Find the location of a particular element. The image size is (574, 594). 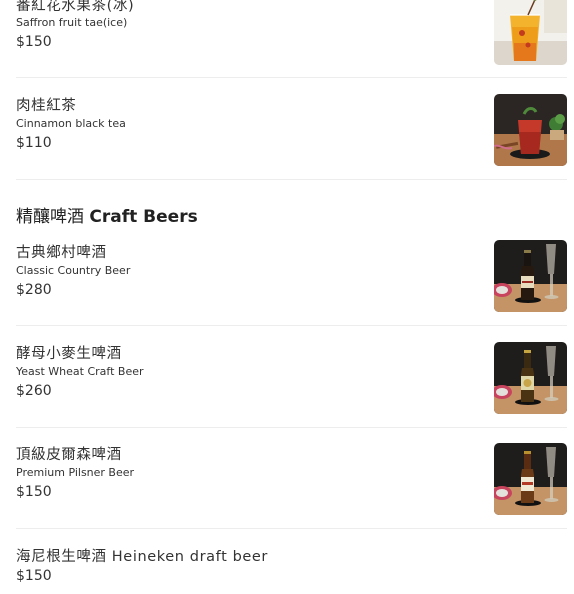

menu-item-classic-country-beer: 古典鄉村啤酒 Classic Country Beer $280 is located at coordinates (291, 277).